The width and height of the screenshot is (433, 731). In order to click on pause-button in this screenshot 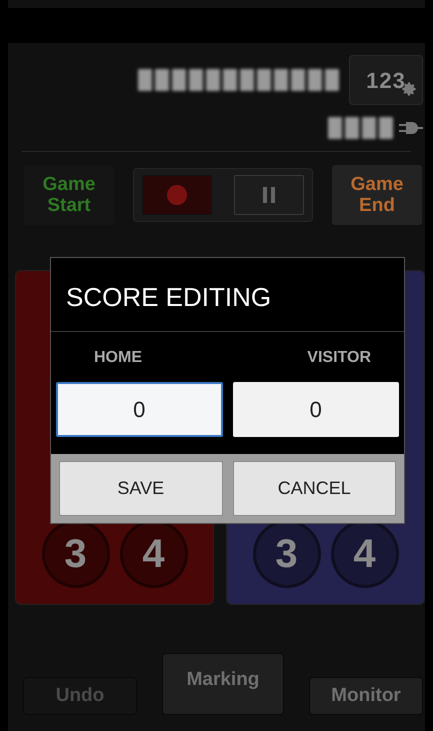, I will do `click(269, 195)`.